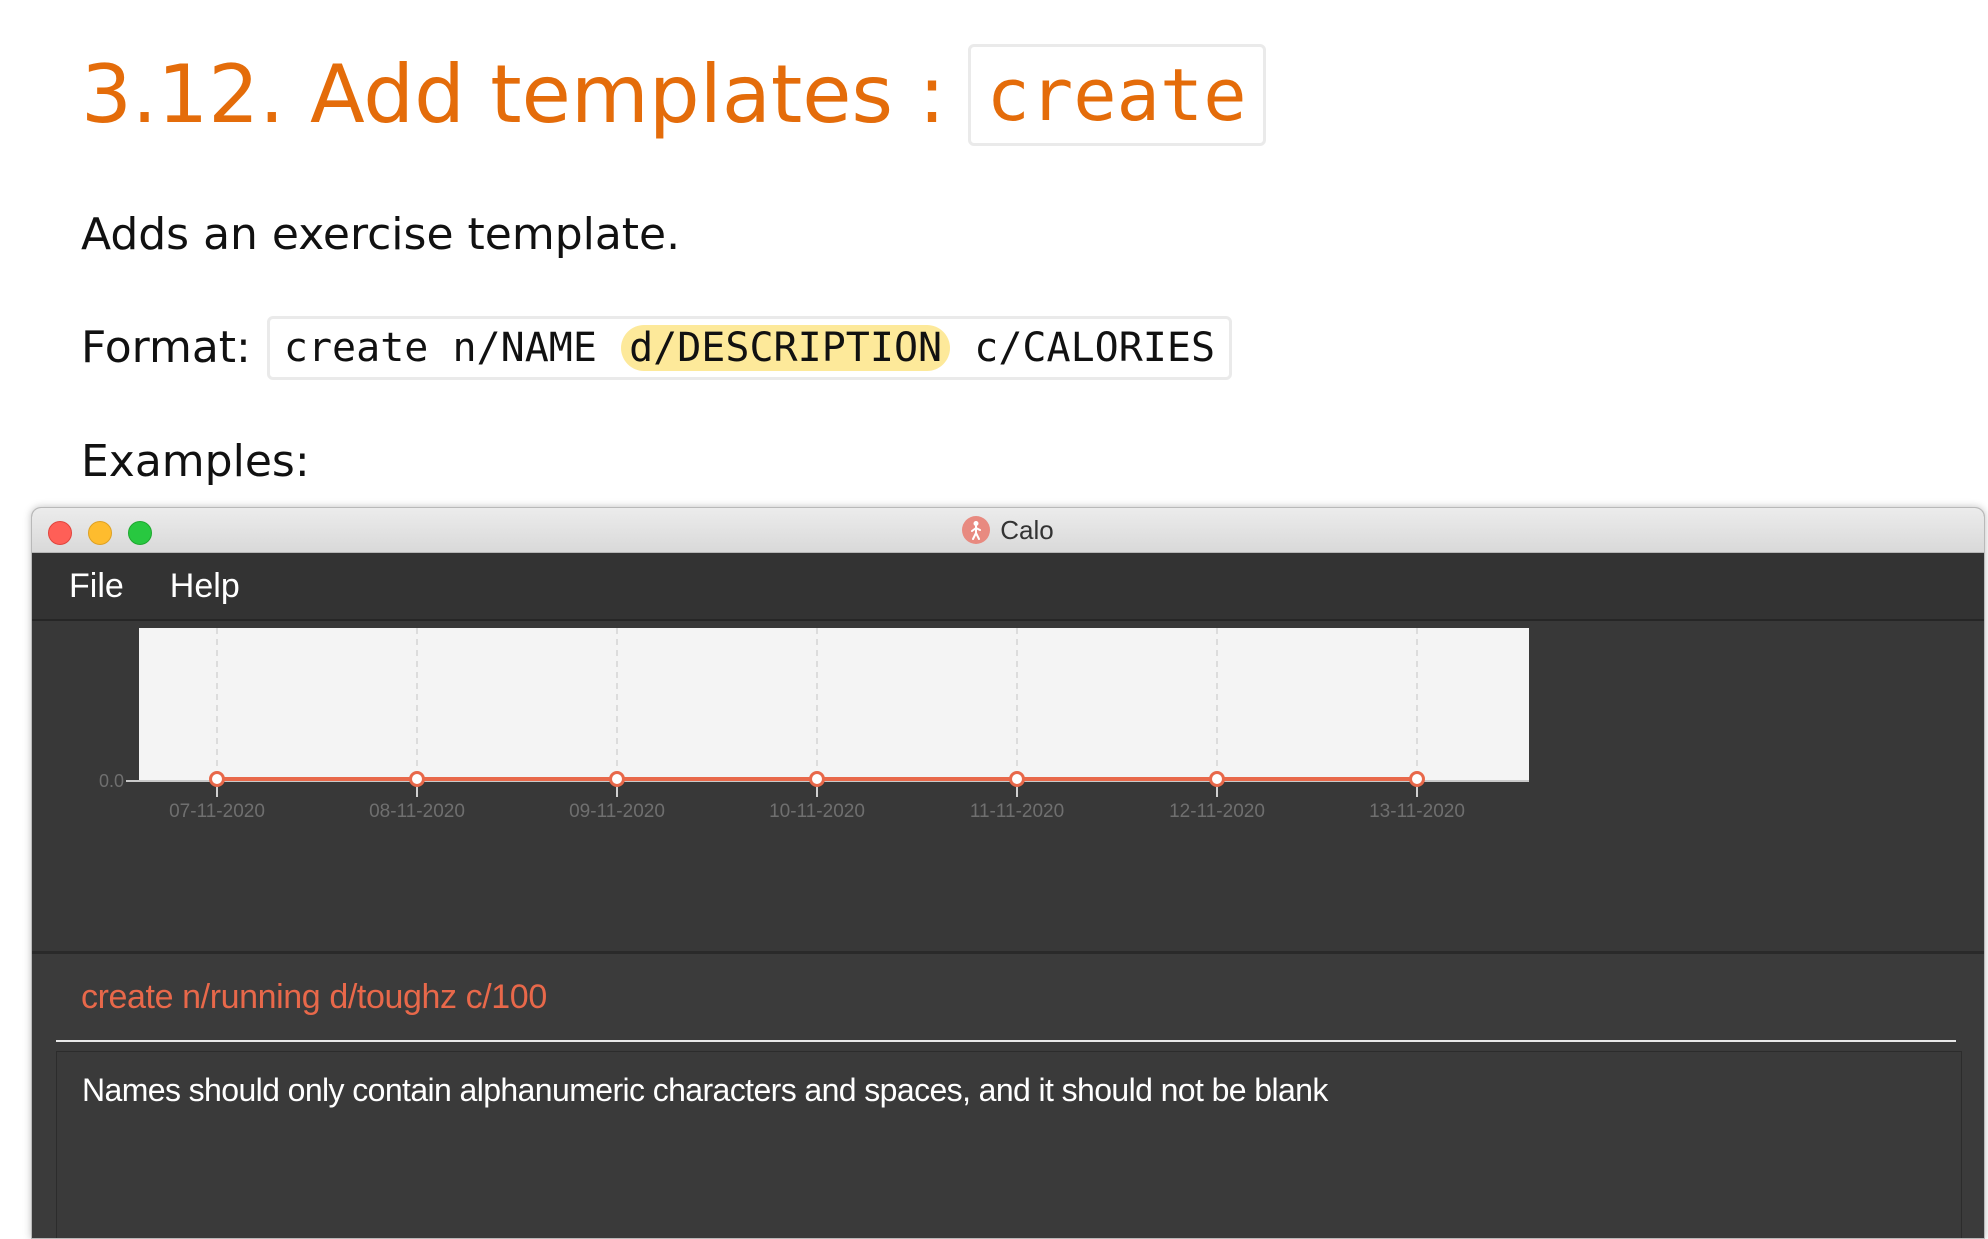  What do you see at coordinates (1116, 95) in the screenshot?
I see `heading-command-code: create` at bounding box center [1116, 95].